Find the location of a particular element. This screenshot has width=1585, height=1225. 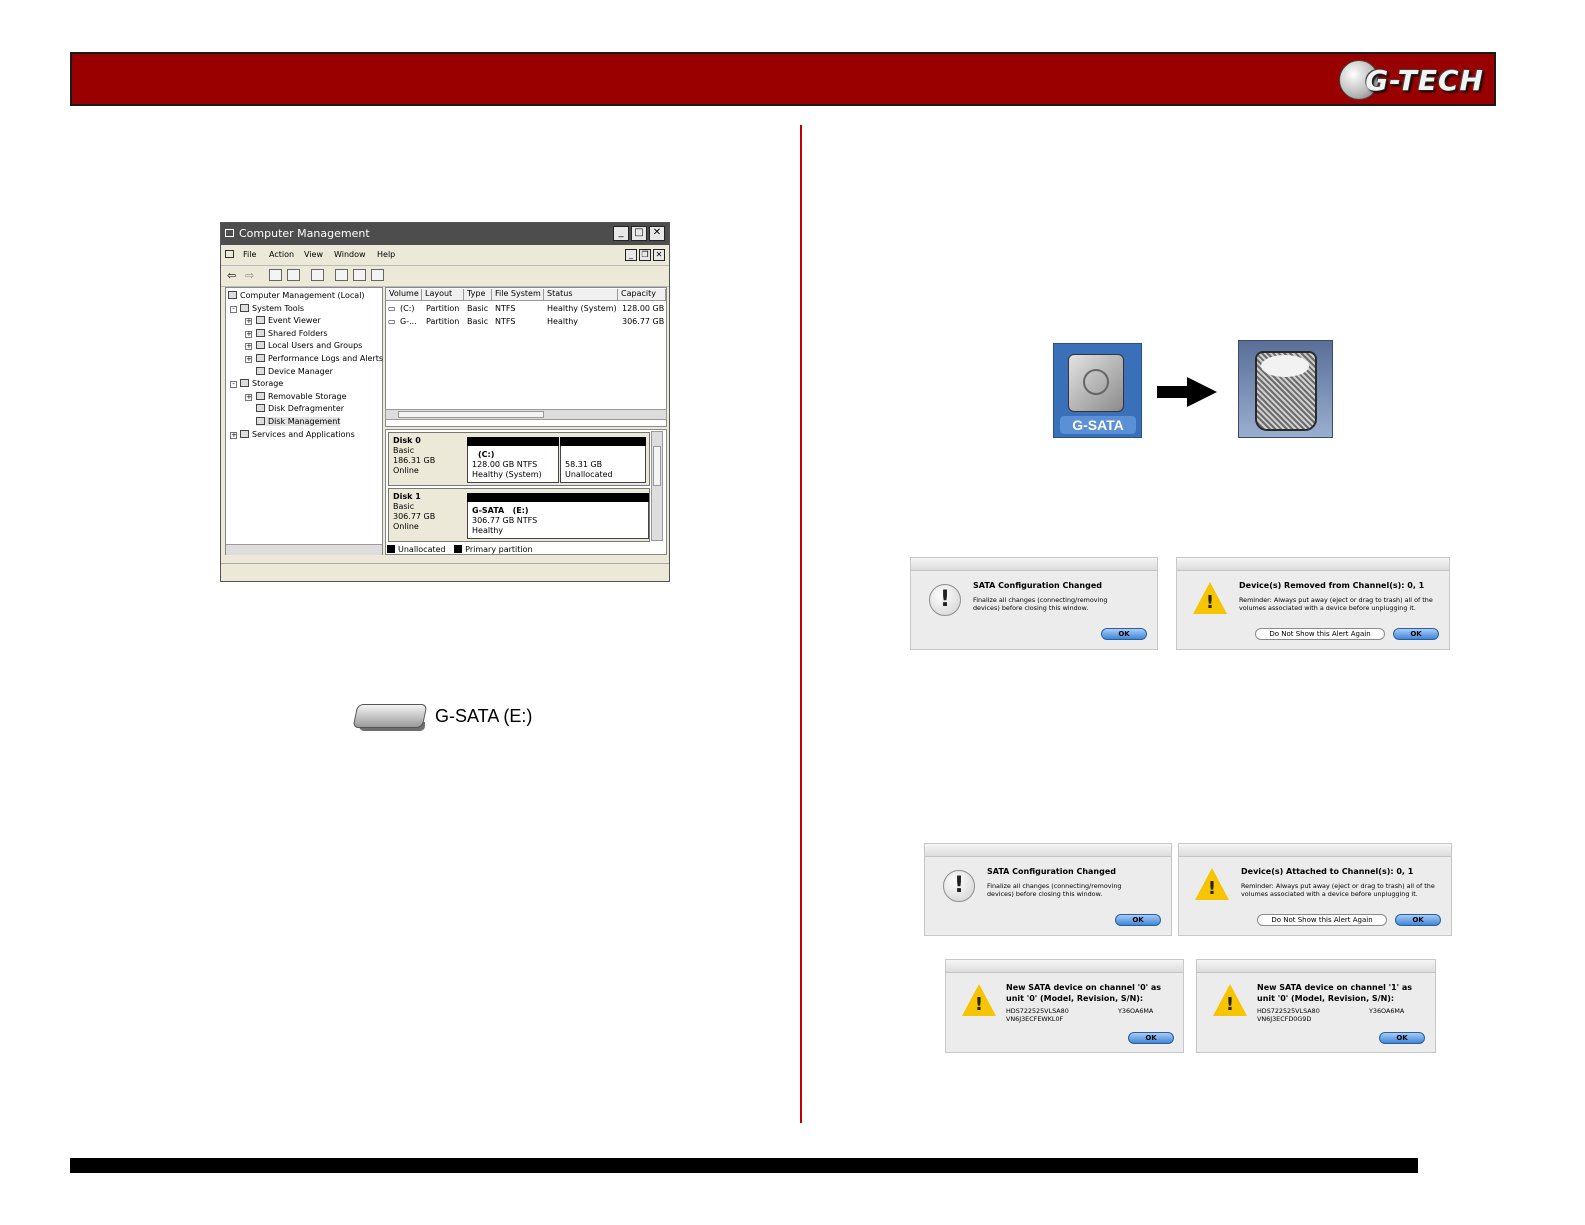

tree-item-shared-folders: Shared Folders is located at coordinates (292, 333).